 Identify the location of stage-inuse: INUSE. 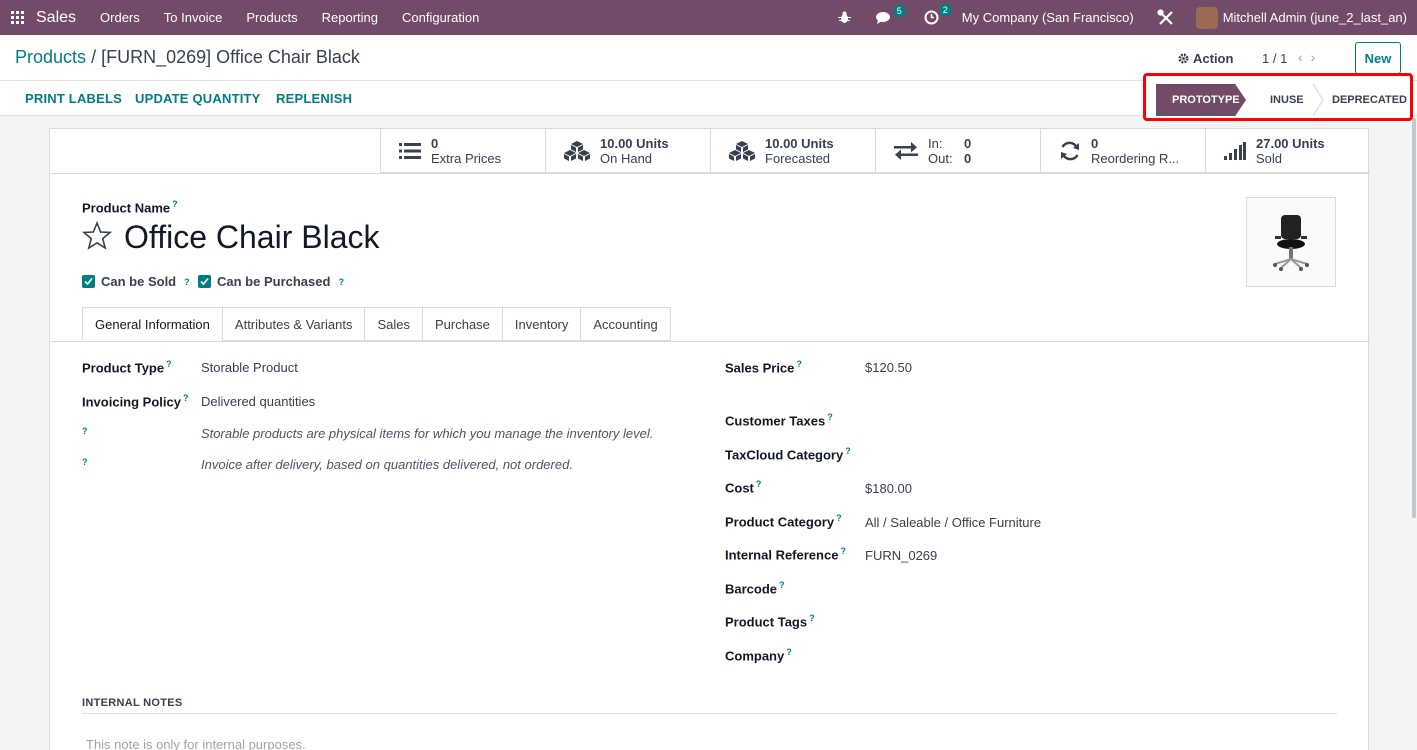
(1285, 100).